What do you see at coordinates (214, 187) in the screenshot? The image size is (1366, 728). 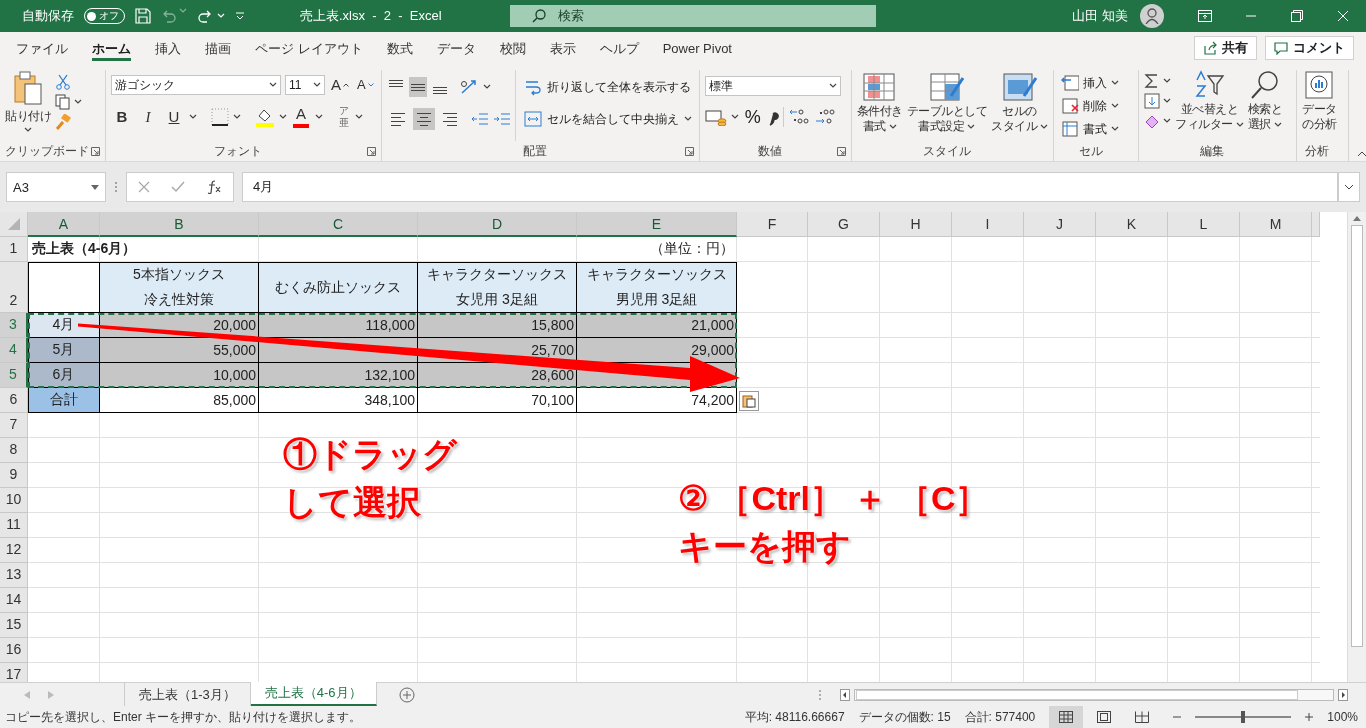 I see `insert-function-icon` at bounding box center [214, 187].